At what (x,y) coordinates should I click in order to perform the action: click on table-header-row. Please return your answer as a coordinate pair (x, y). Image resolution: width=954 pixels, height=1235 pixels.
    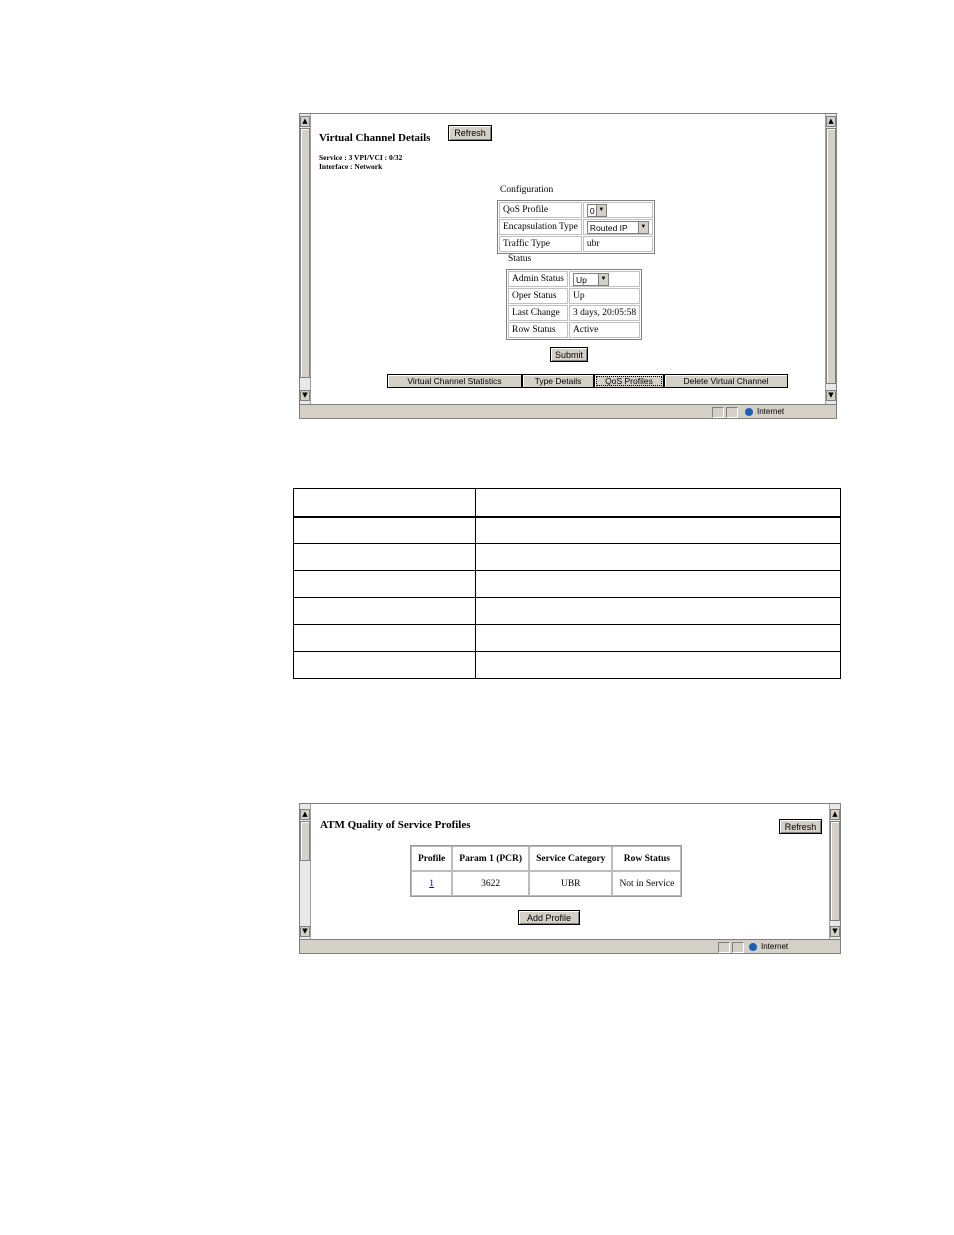
    Looking at the image, I should click on (567, 503).